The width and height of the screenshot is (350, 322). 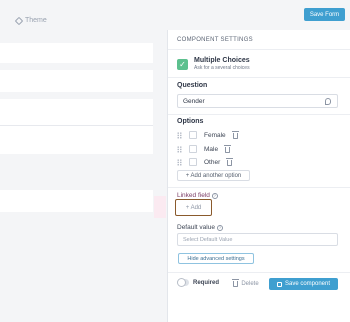 What do you see at coordinates (257, 239) in the screenshot?
I see `default-value-select: Select Default Value` at bounding box center [257, 239].